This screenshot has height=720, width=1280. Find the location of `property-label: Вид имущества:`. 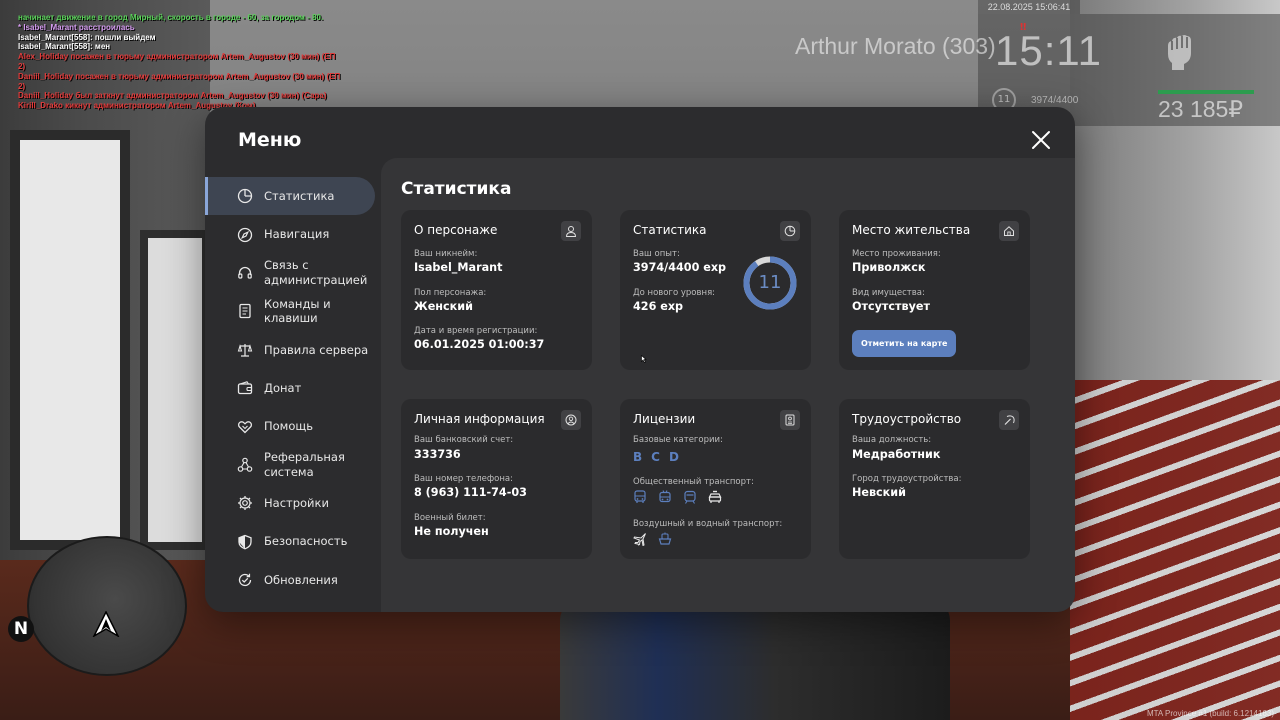

property-label: Вид имущества: is located at coordinates (888, 293).